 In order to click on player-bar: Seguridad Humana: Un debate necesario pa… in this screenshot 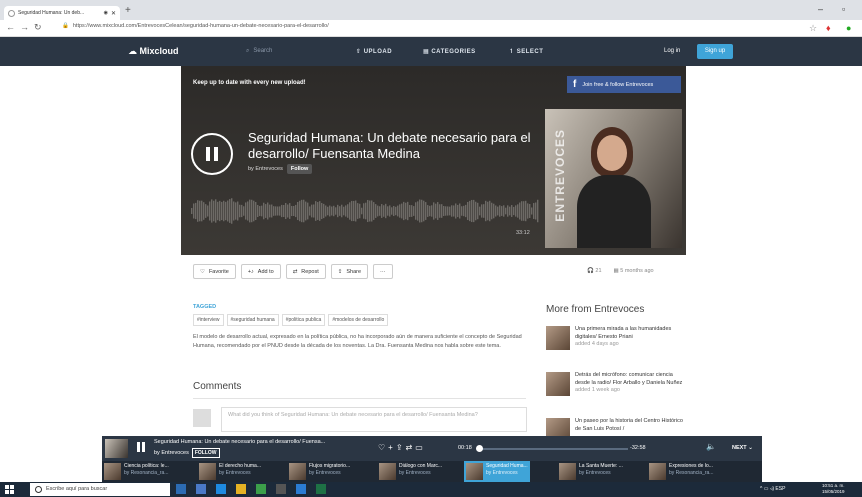, I will do `click(432, 448)`.